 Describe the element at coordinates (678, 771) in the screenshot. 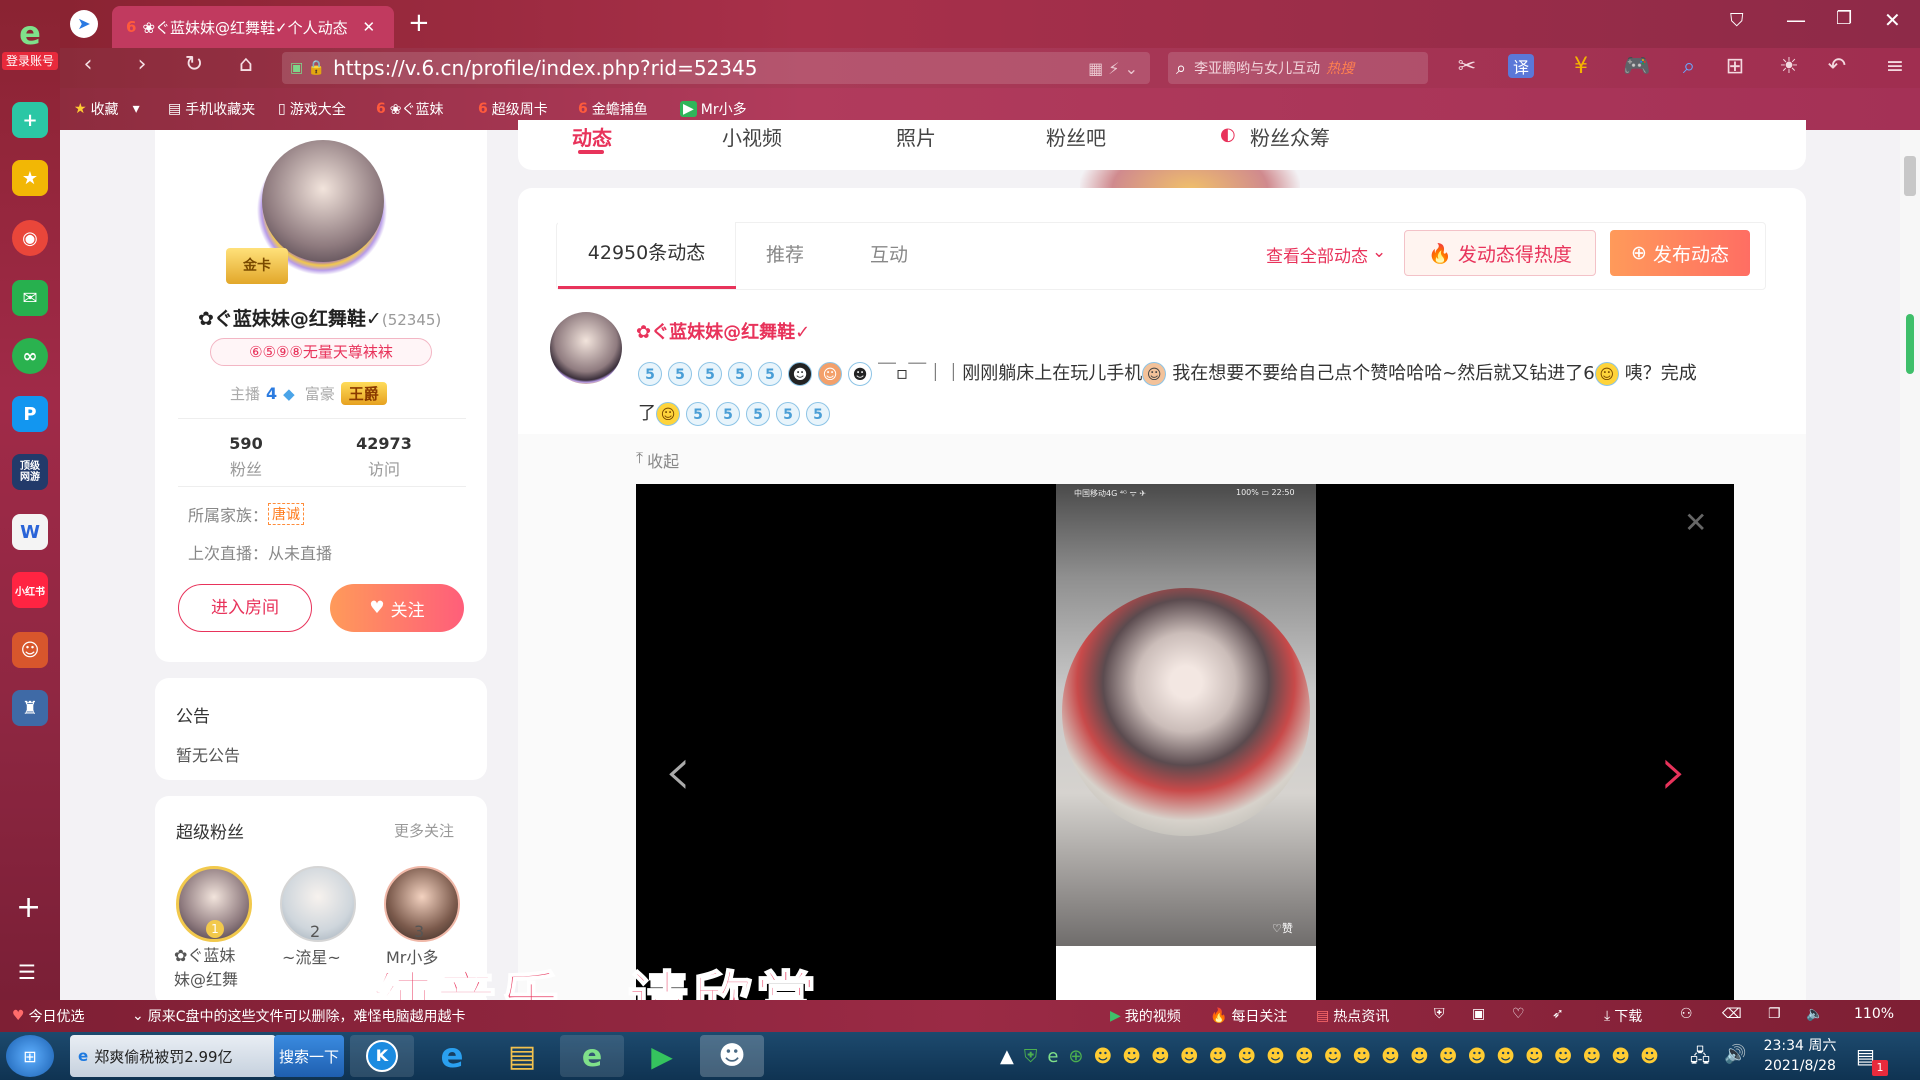

I see `prev-arrow-icon: ‹` at that location.